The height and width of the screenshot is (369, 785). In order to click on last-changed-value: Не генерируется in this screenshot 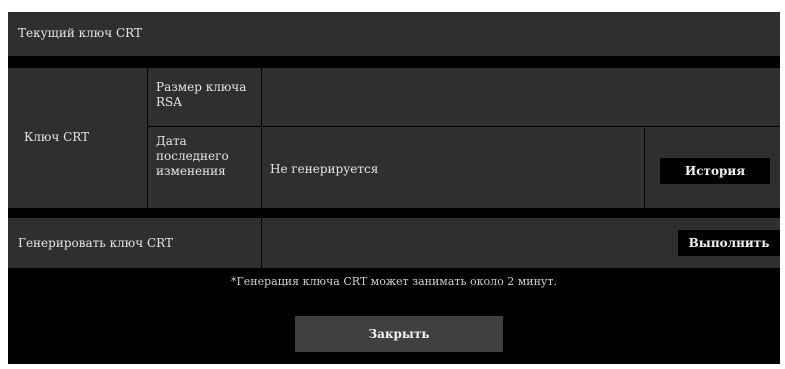, I will do `click(324, 169)`.